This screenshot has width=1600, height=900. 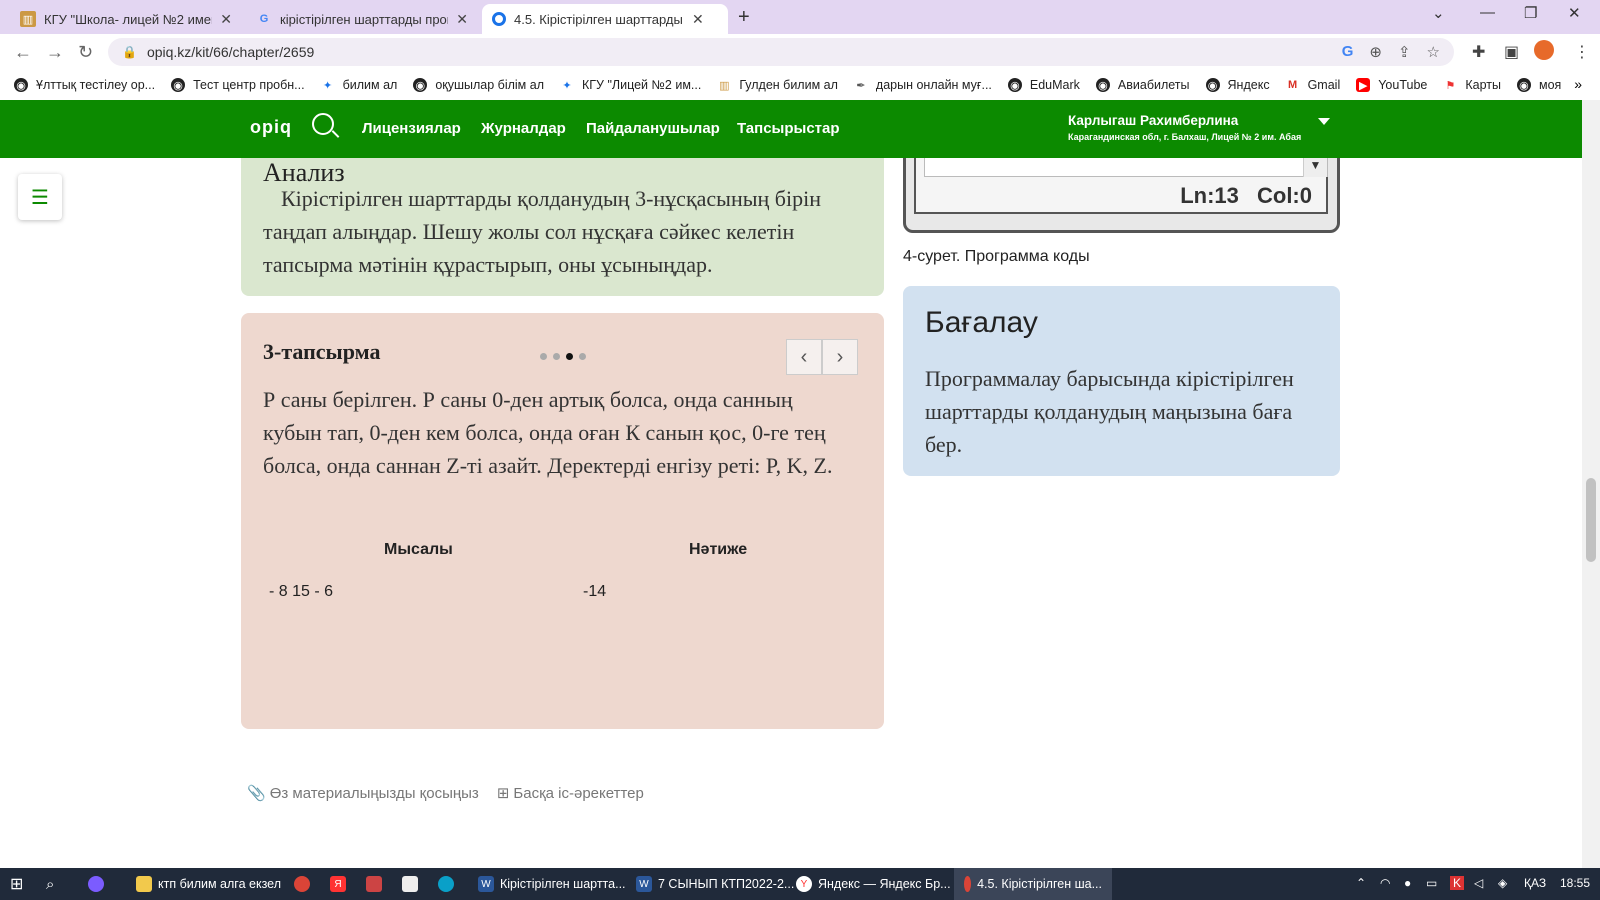 I want to click on folder-icon, so click(x=144, y=884).